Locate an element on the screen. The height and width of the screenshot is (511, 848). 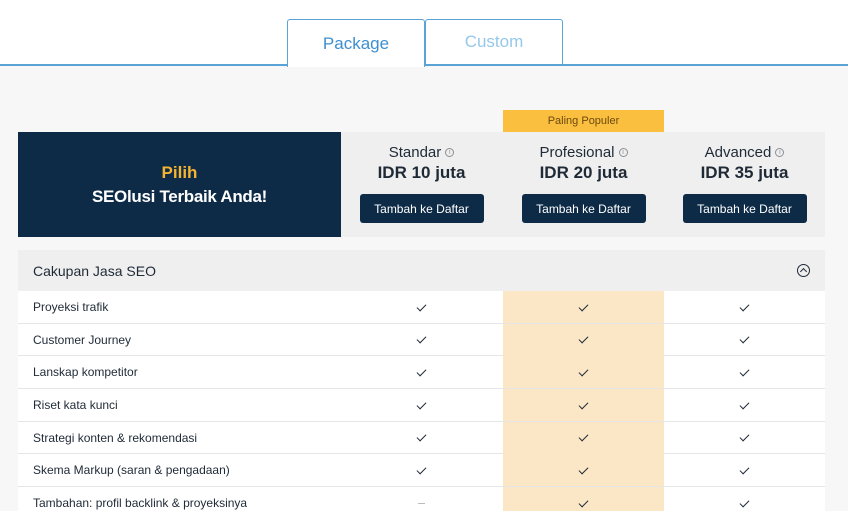
section-toggle-seo-scope: Cakupan Jasa SEO is located at coordinates (421, 270).